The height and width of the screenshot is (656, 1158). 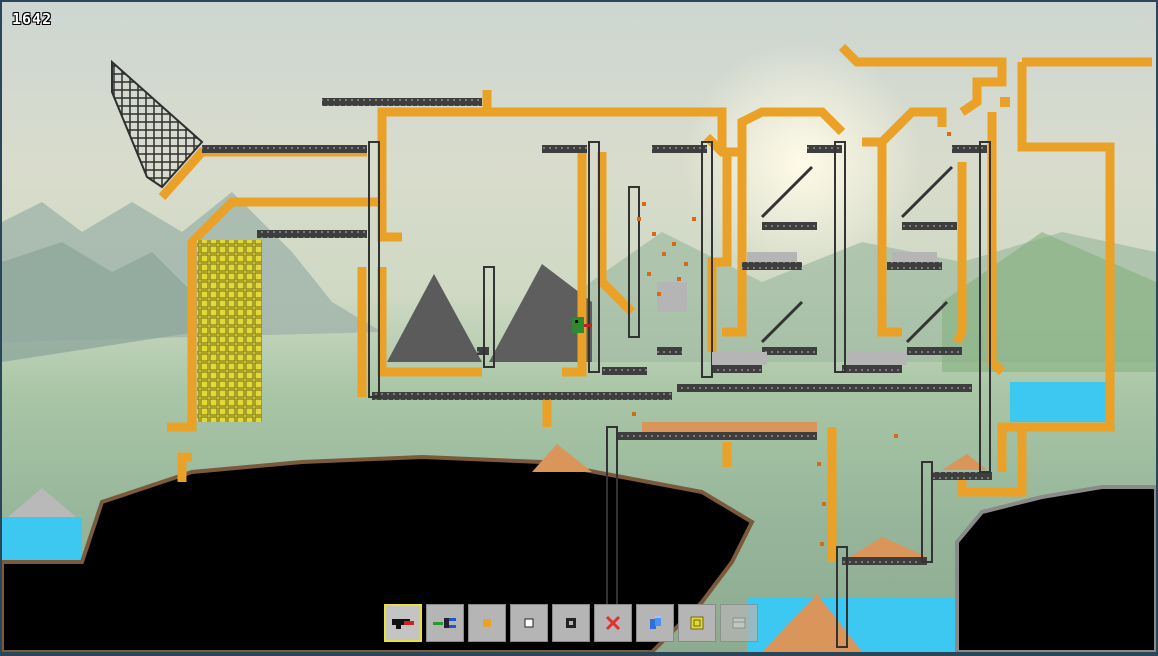 I want to click on disabled-tool, so click(x=739, y=623).